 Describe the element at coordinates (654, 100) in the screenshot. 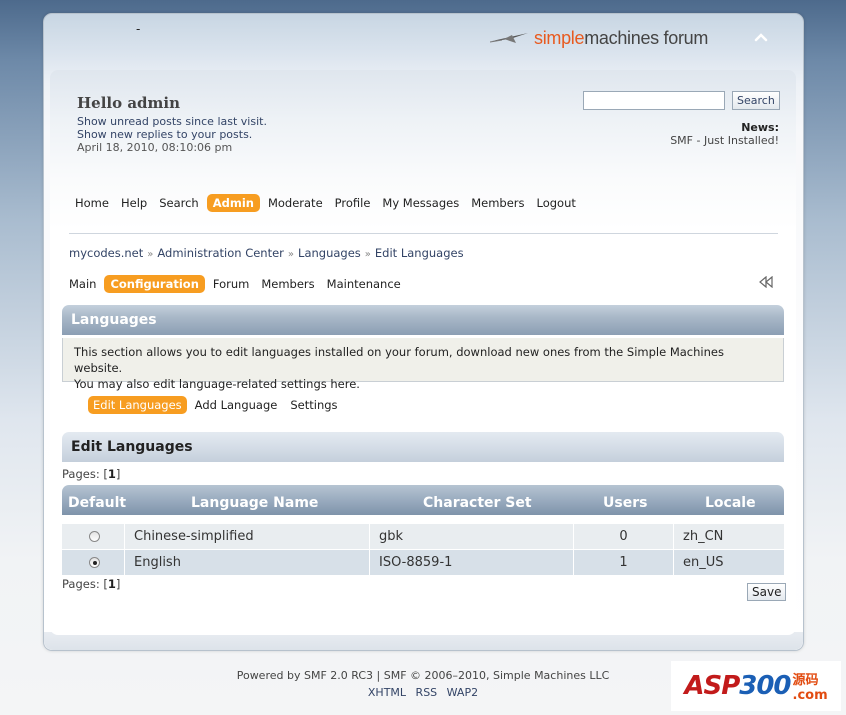

I see `search-input` at that location.